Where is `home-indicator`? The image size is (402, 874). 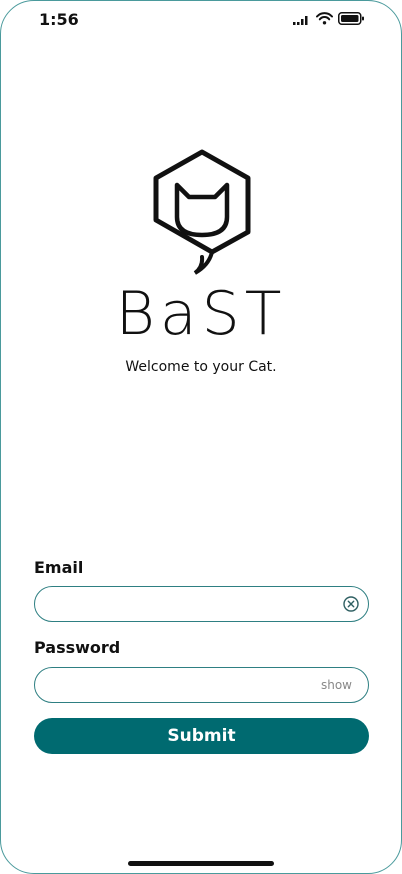 home-indicator is located at coordinates (201, 863).